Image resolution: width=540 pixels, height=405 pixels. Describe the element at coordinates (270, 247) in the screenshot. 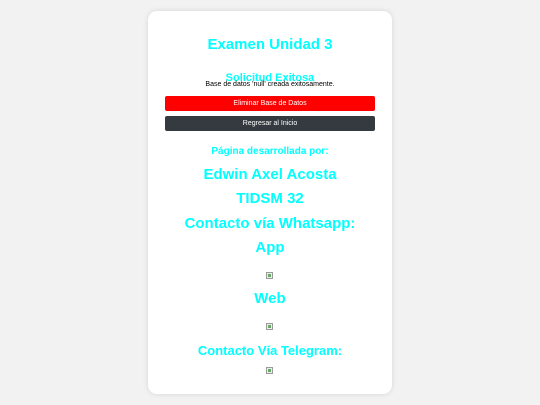

I see `app-label: App` at that location.